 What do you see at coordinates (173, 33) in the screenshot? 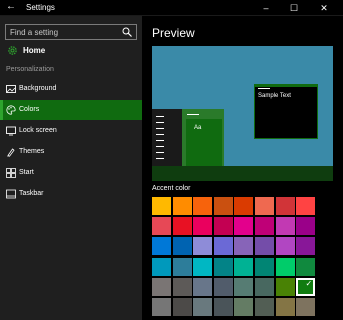
I see `page-title: Preview` at bounding box center [173, 33].